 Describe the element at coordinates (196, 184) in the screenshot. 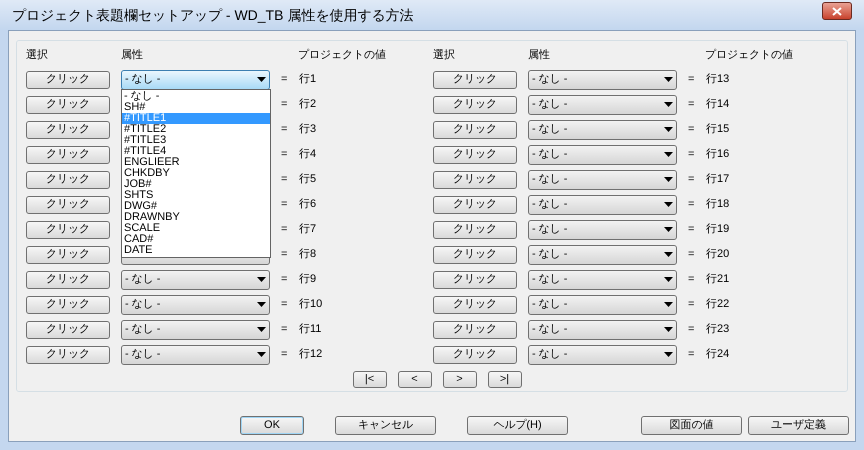

I see `dropdown-option: JOB#` at that location.